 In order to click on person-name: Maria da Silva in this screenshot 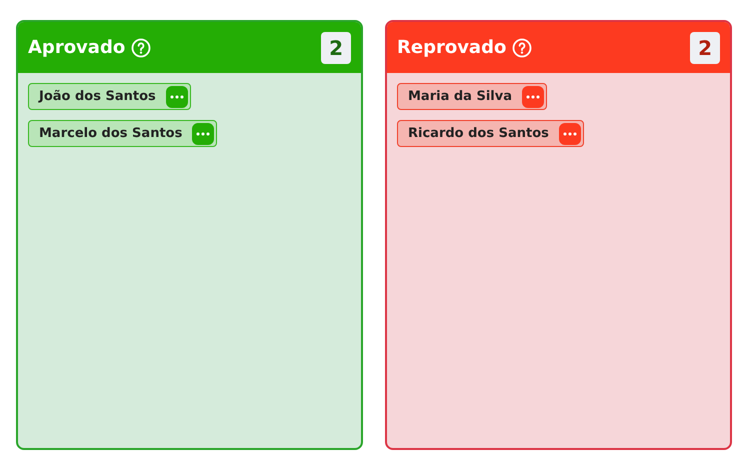, I will do `click(460, 97)`.